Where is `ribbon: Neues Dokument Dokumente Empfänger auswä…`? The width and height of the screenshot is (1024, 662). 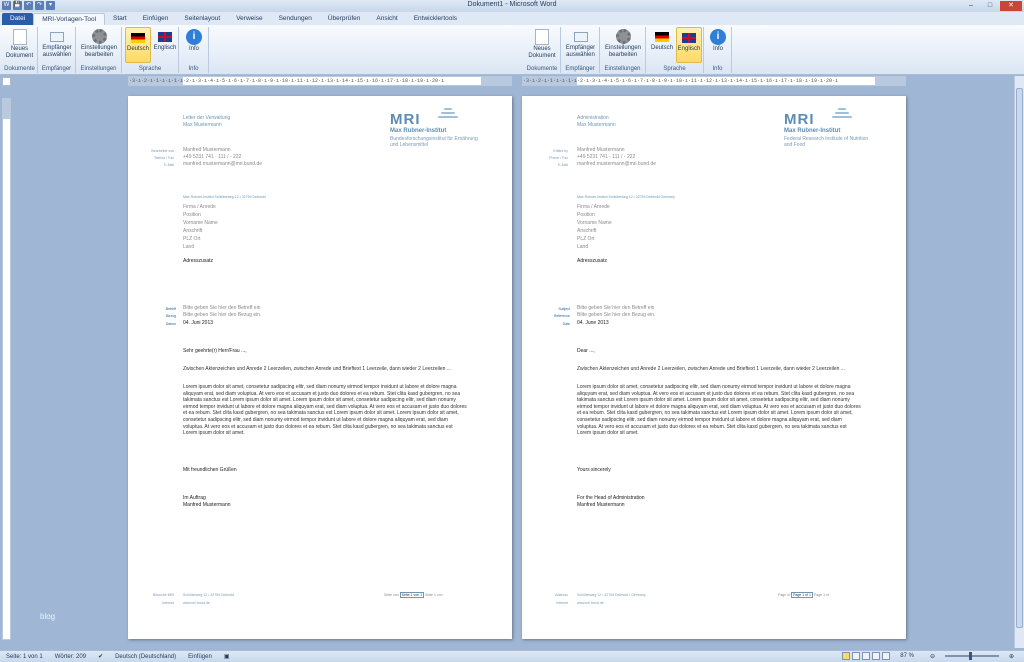 ribbon: Neues Dokument Dokumente Empfänger auswä… is located at coordinates (512, 50).